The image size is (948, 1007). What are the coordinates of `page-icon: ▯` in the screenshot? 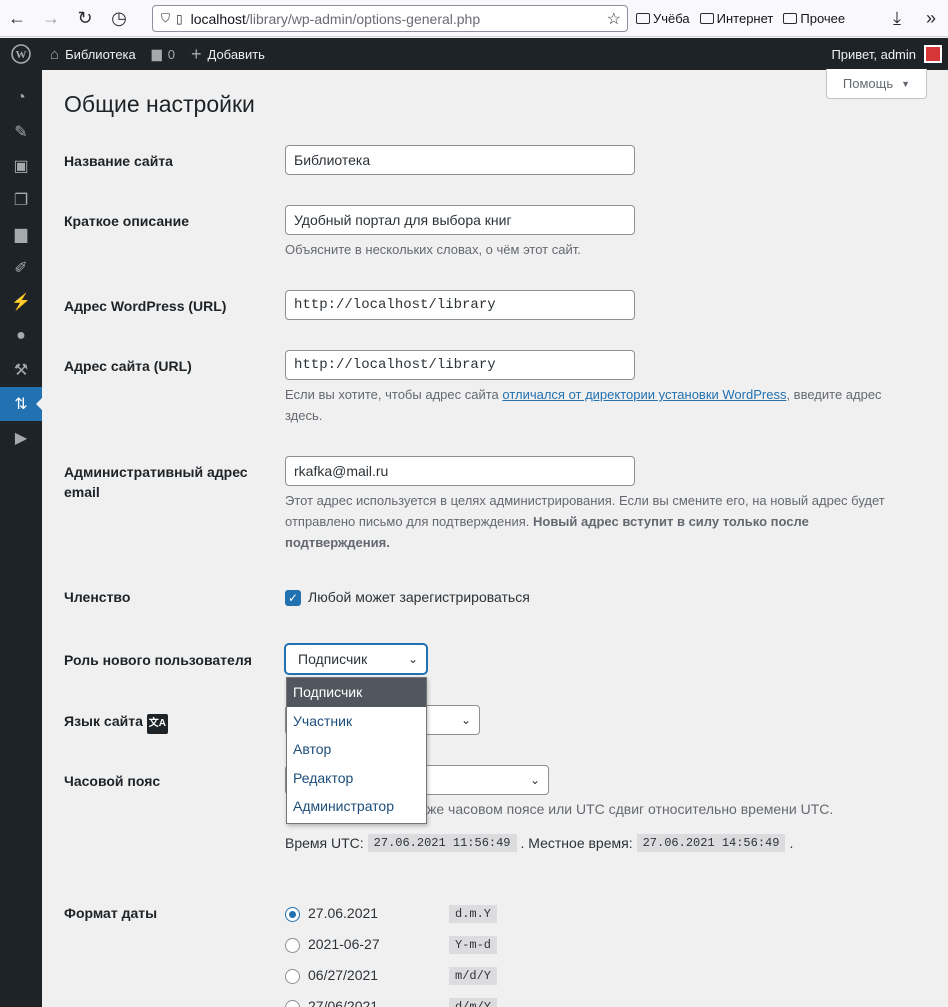 It's located at (179, 18).